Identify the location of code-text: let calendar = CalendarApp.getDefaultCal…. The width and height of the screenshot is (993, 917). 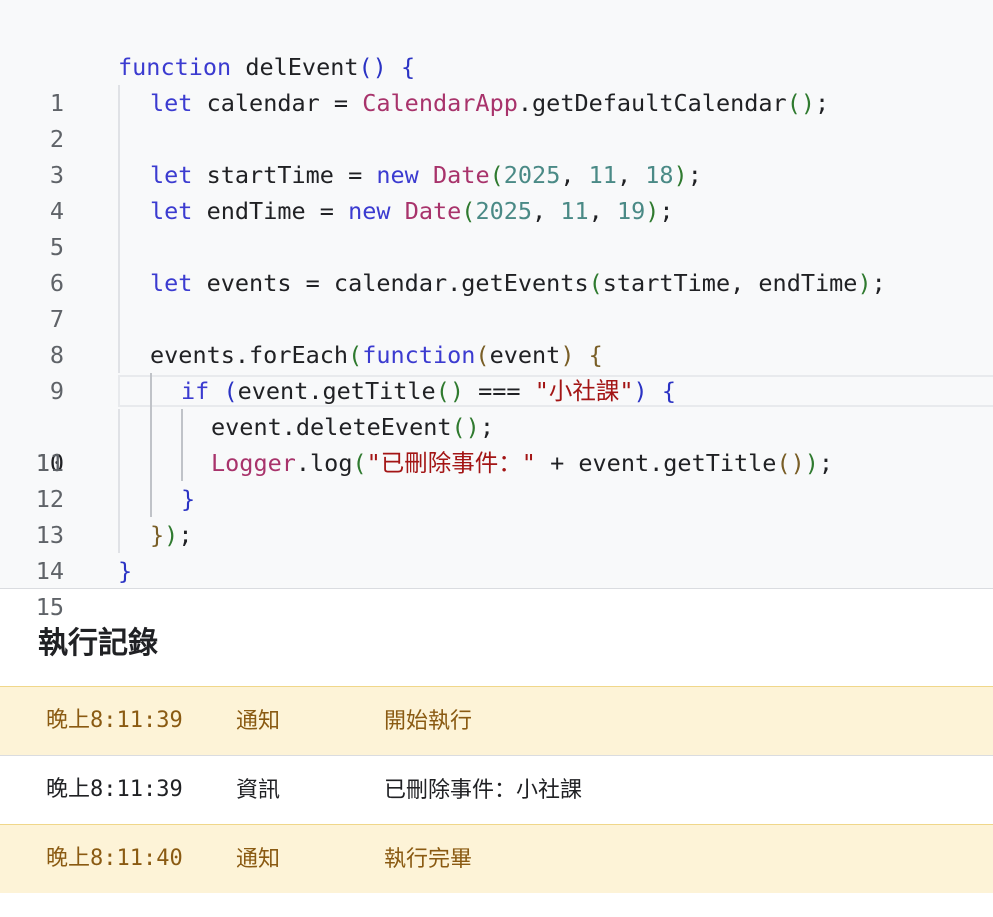
(490, 103).